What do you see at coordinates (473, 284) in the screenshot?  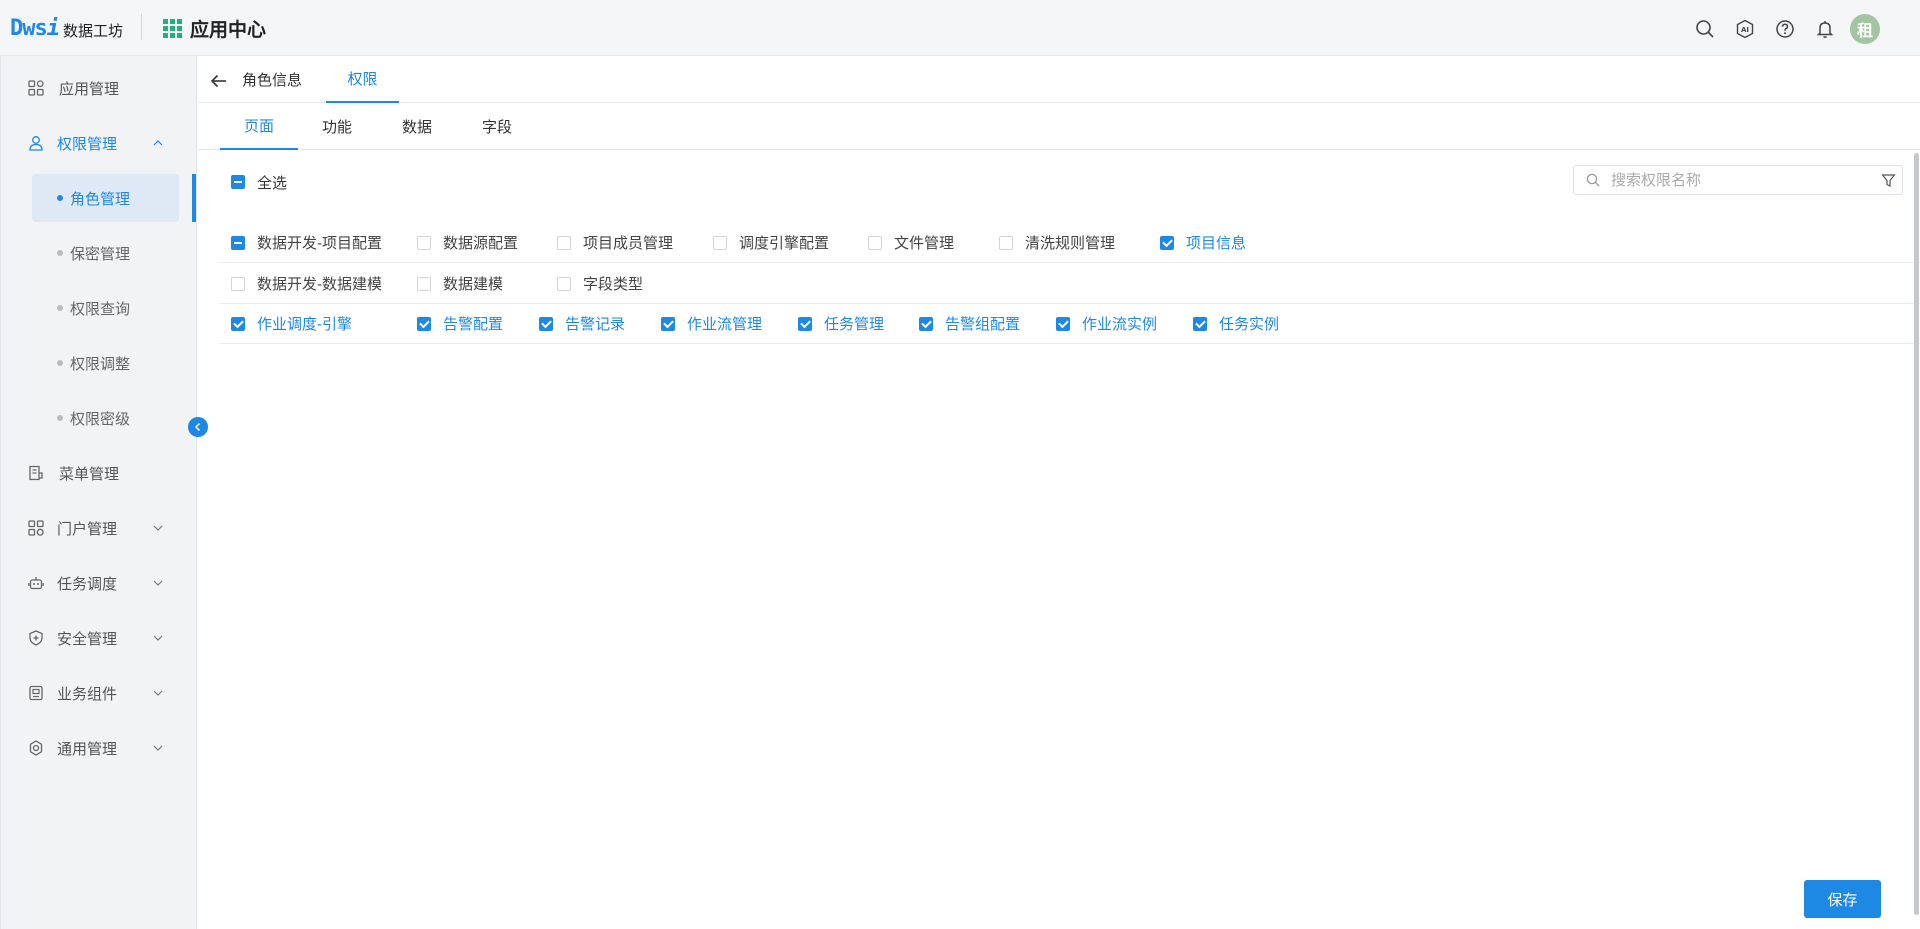 I see `permission-label: 数据建模` at bounding box center [473, 284].